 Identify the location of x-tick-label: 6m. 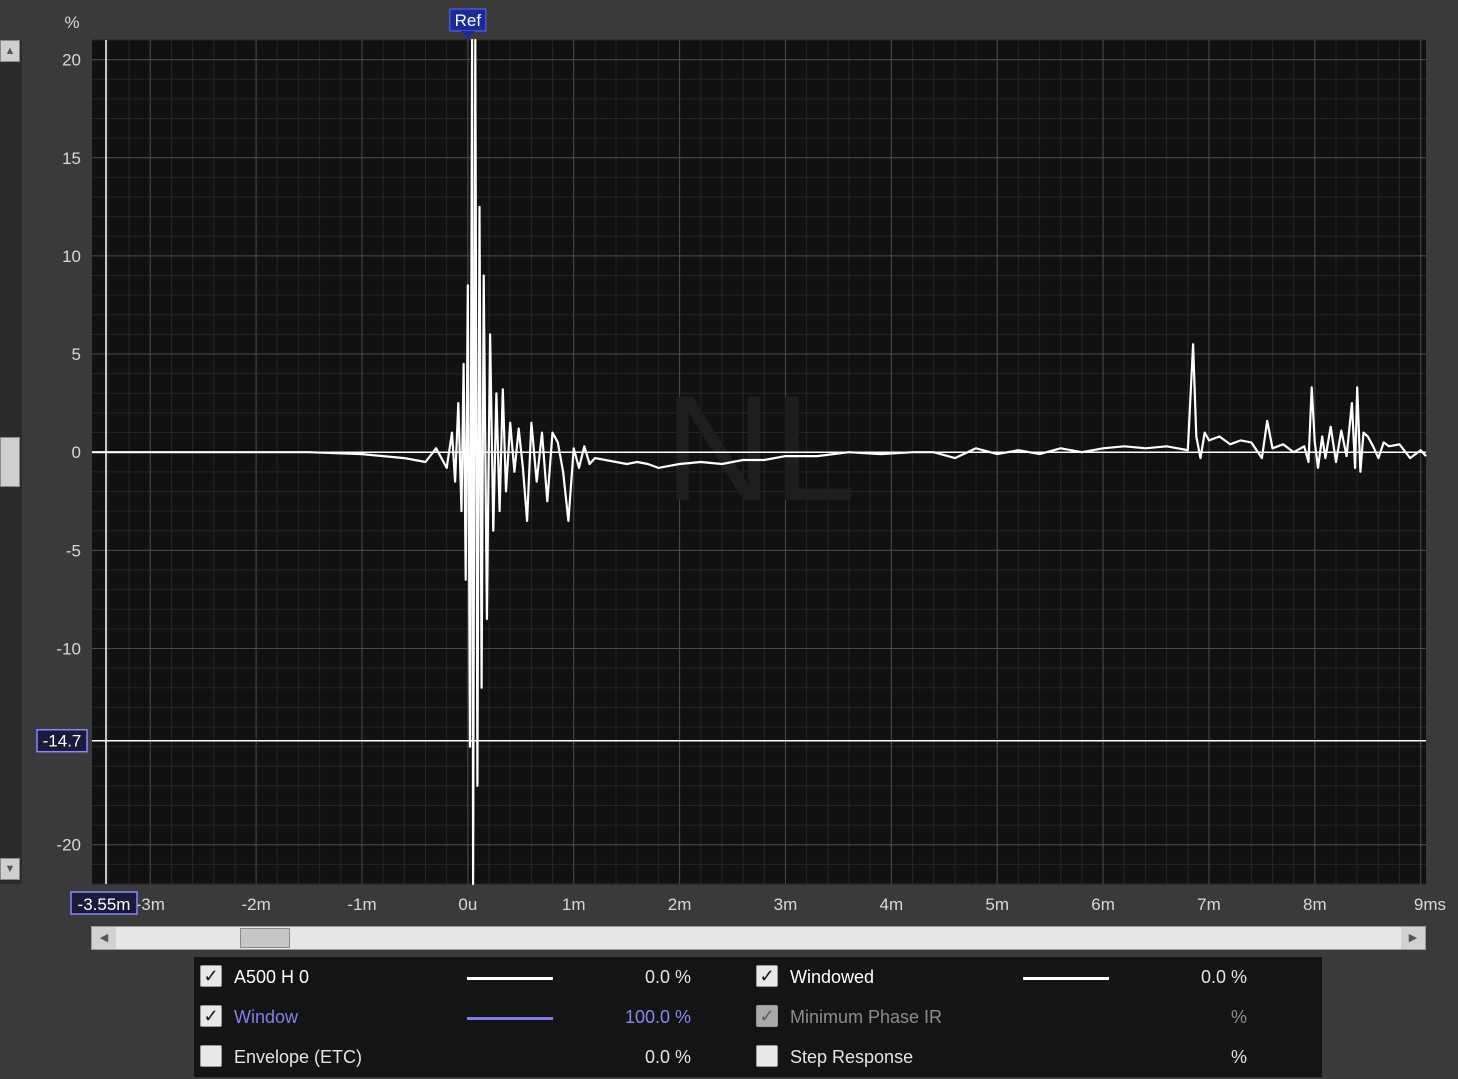
(1103, 904).